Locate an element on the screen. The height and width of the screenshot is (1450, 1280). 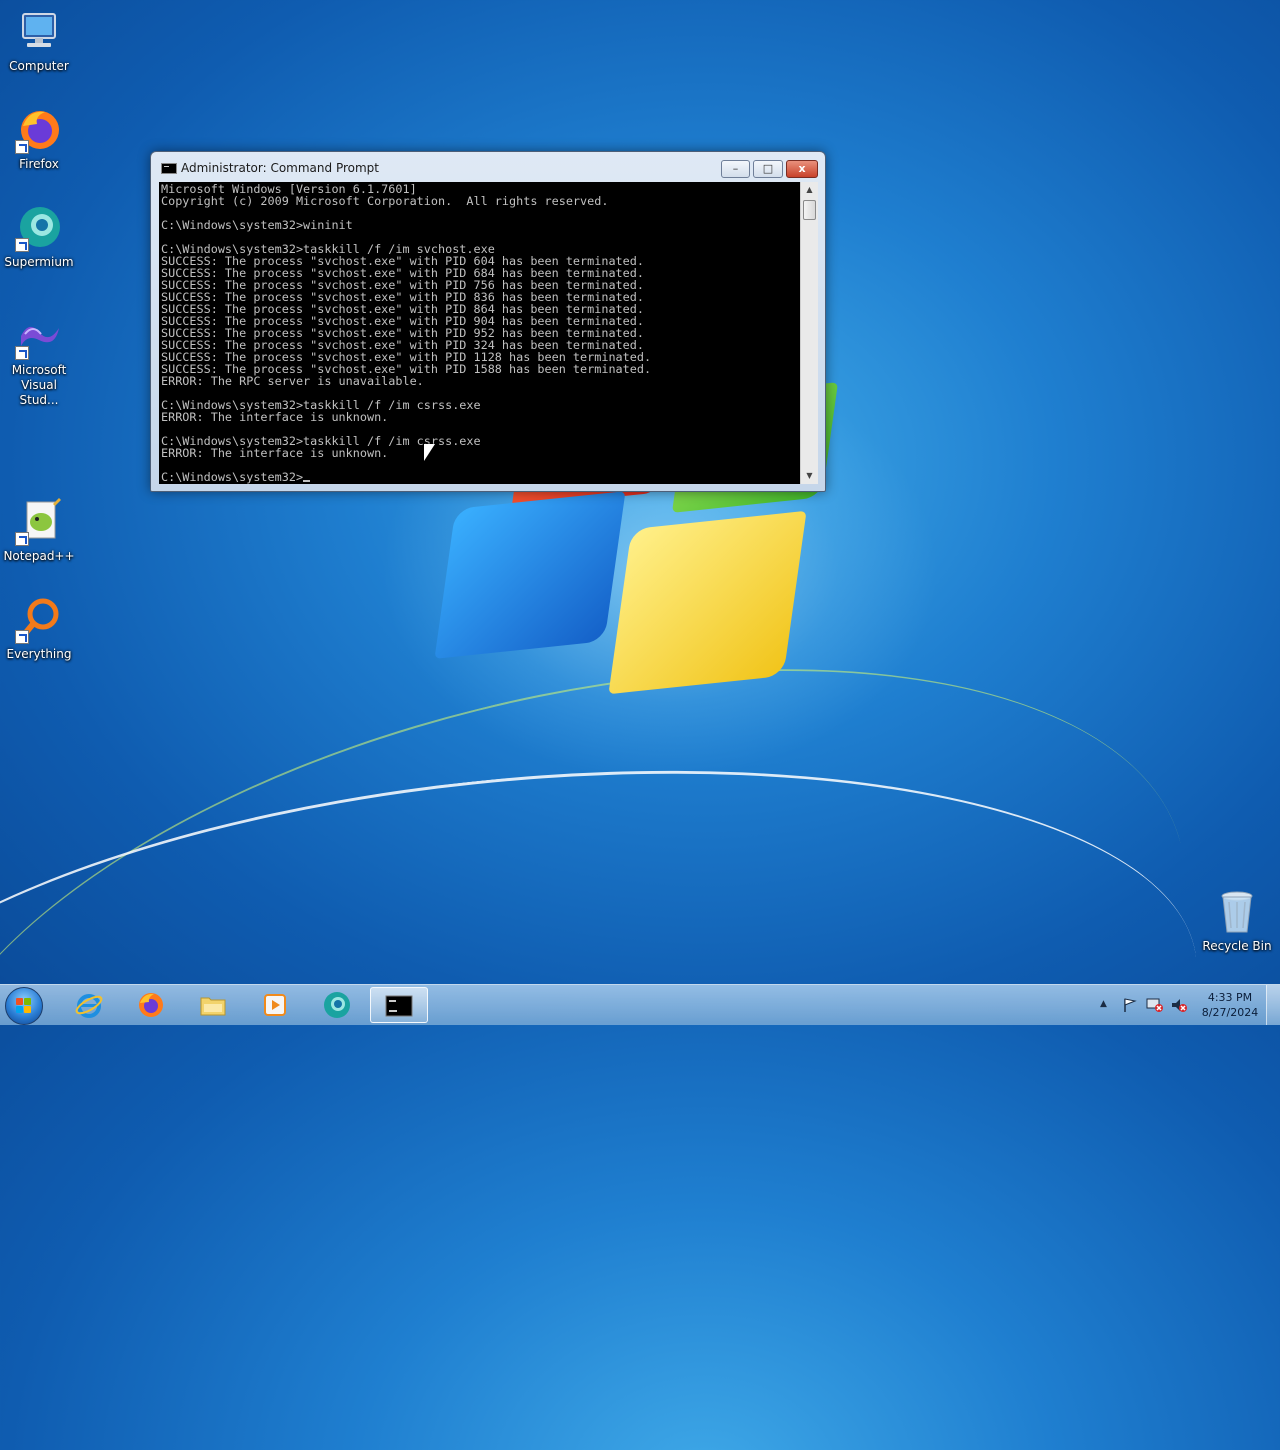
taskbar-supermium is located at coordinates (337, 1005).